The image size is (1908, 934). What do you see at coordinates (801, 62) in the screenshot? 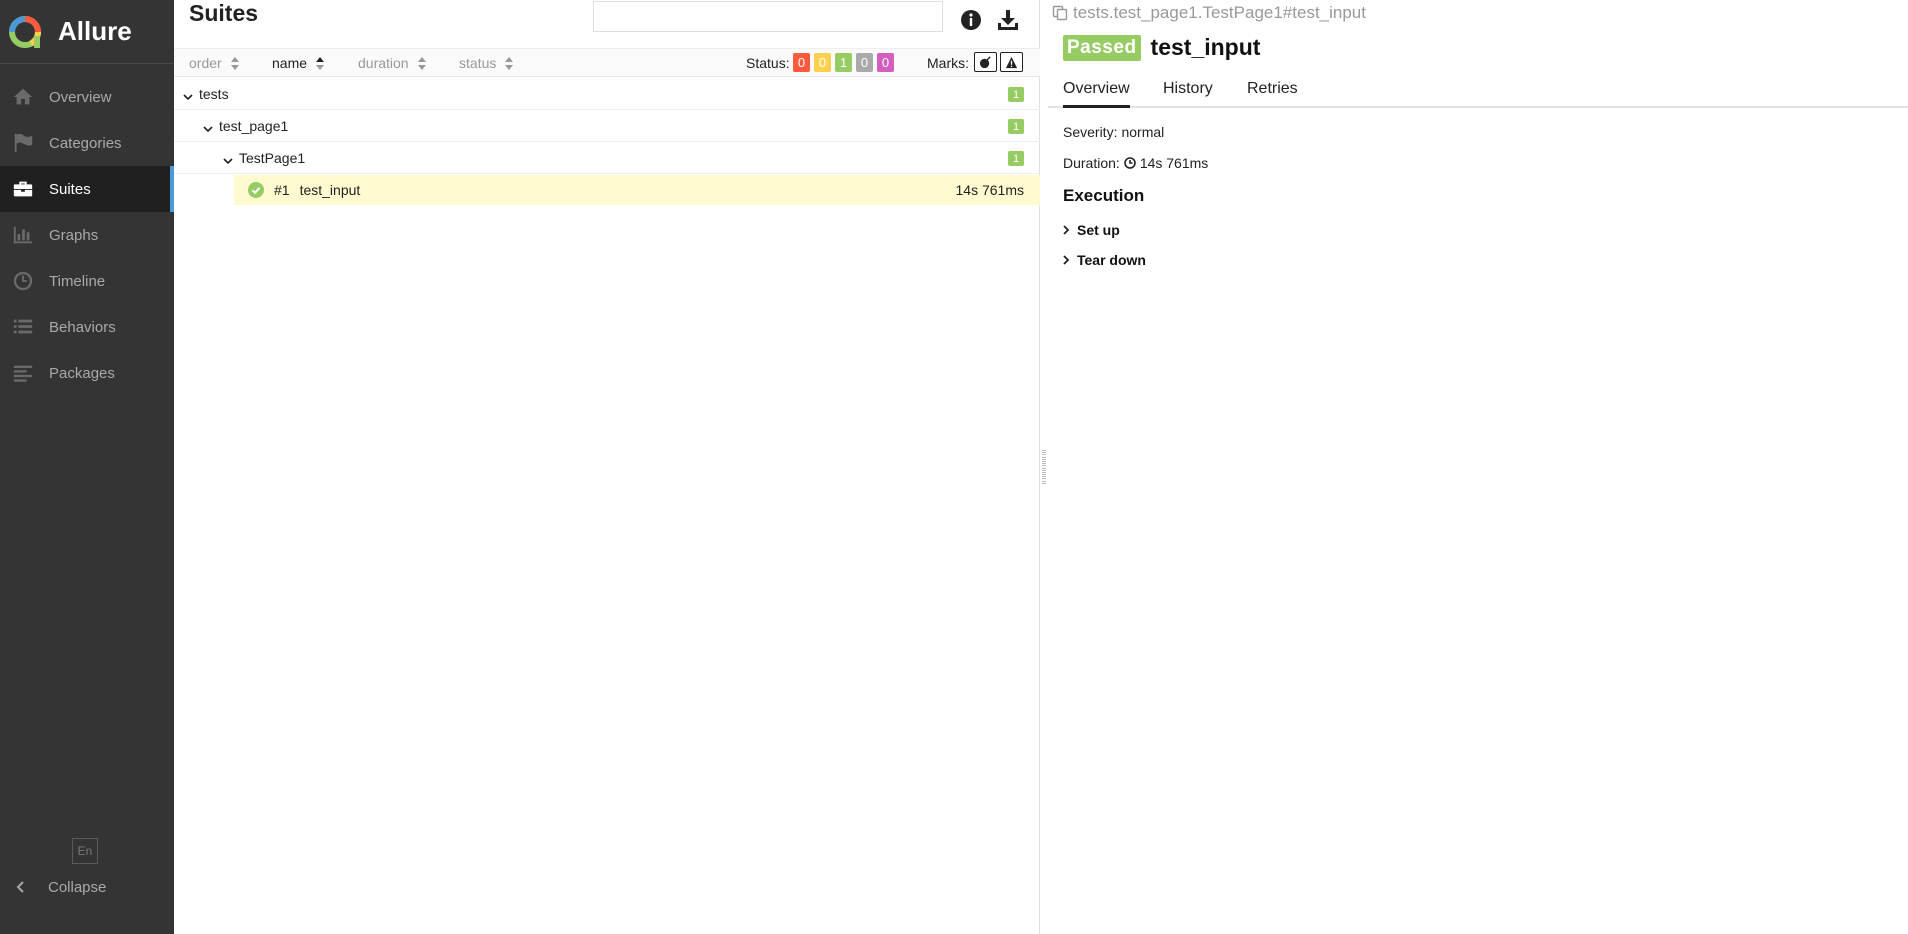
I see `status-filter-failed: 0` at bounding box center [801, 62].